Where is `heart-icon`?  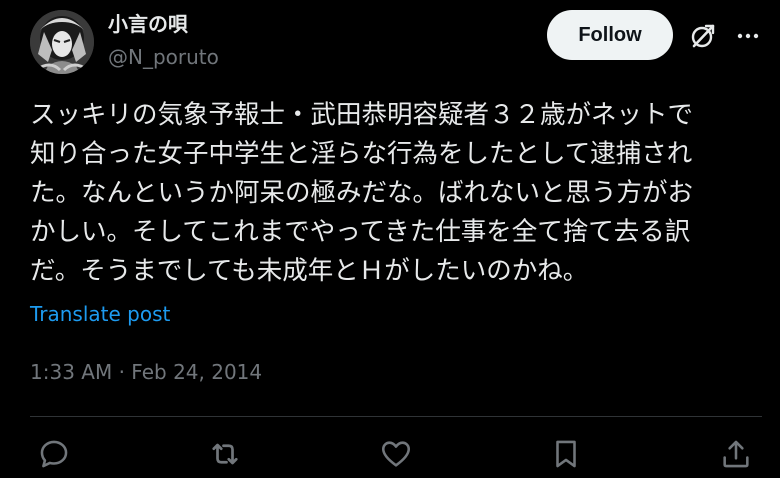 heart-icon is located at coordinates (396, 454).